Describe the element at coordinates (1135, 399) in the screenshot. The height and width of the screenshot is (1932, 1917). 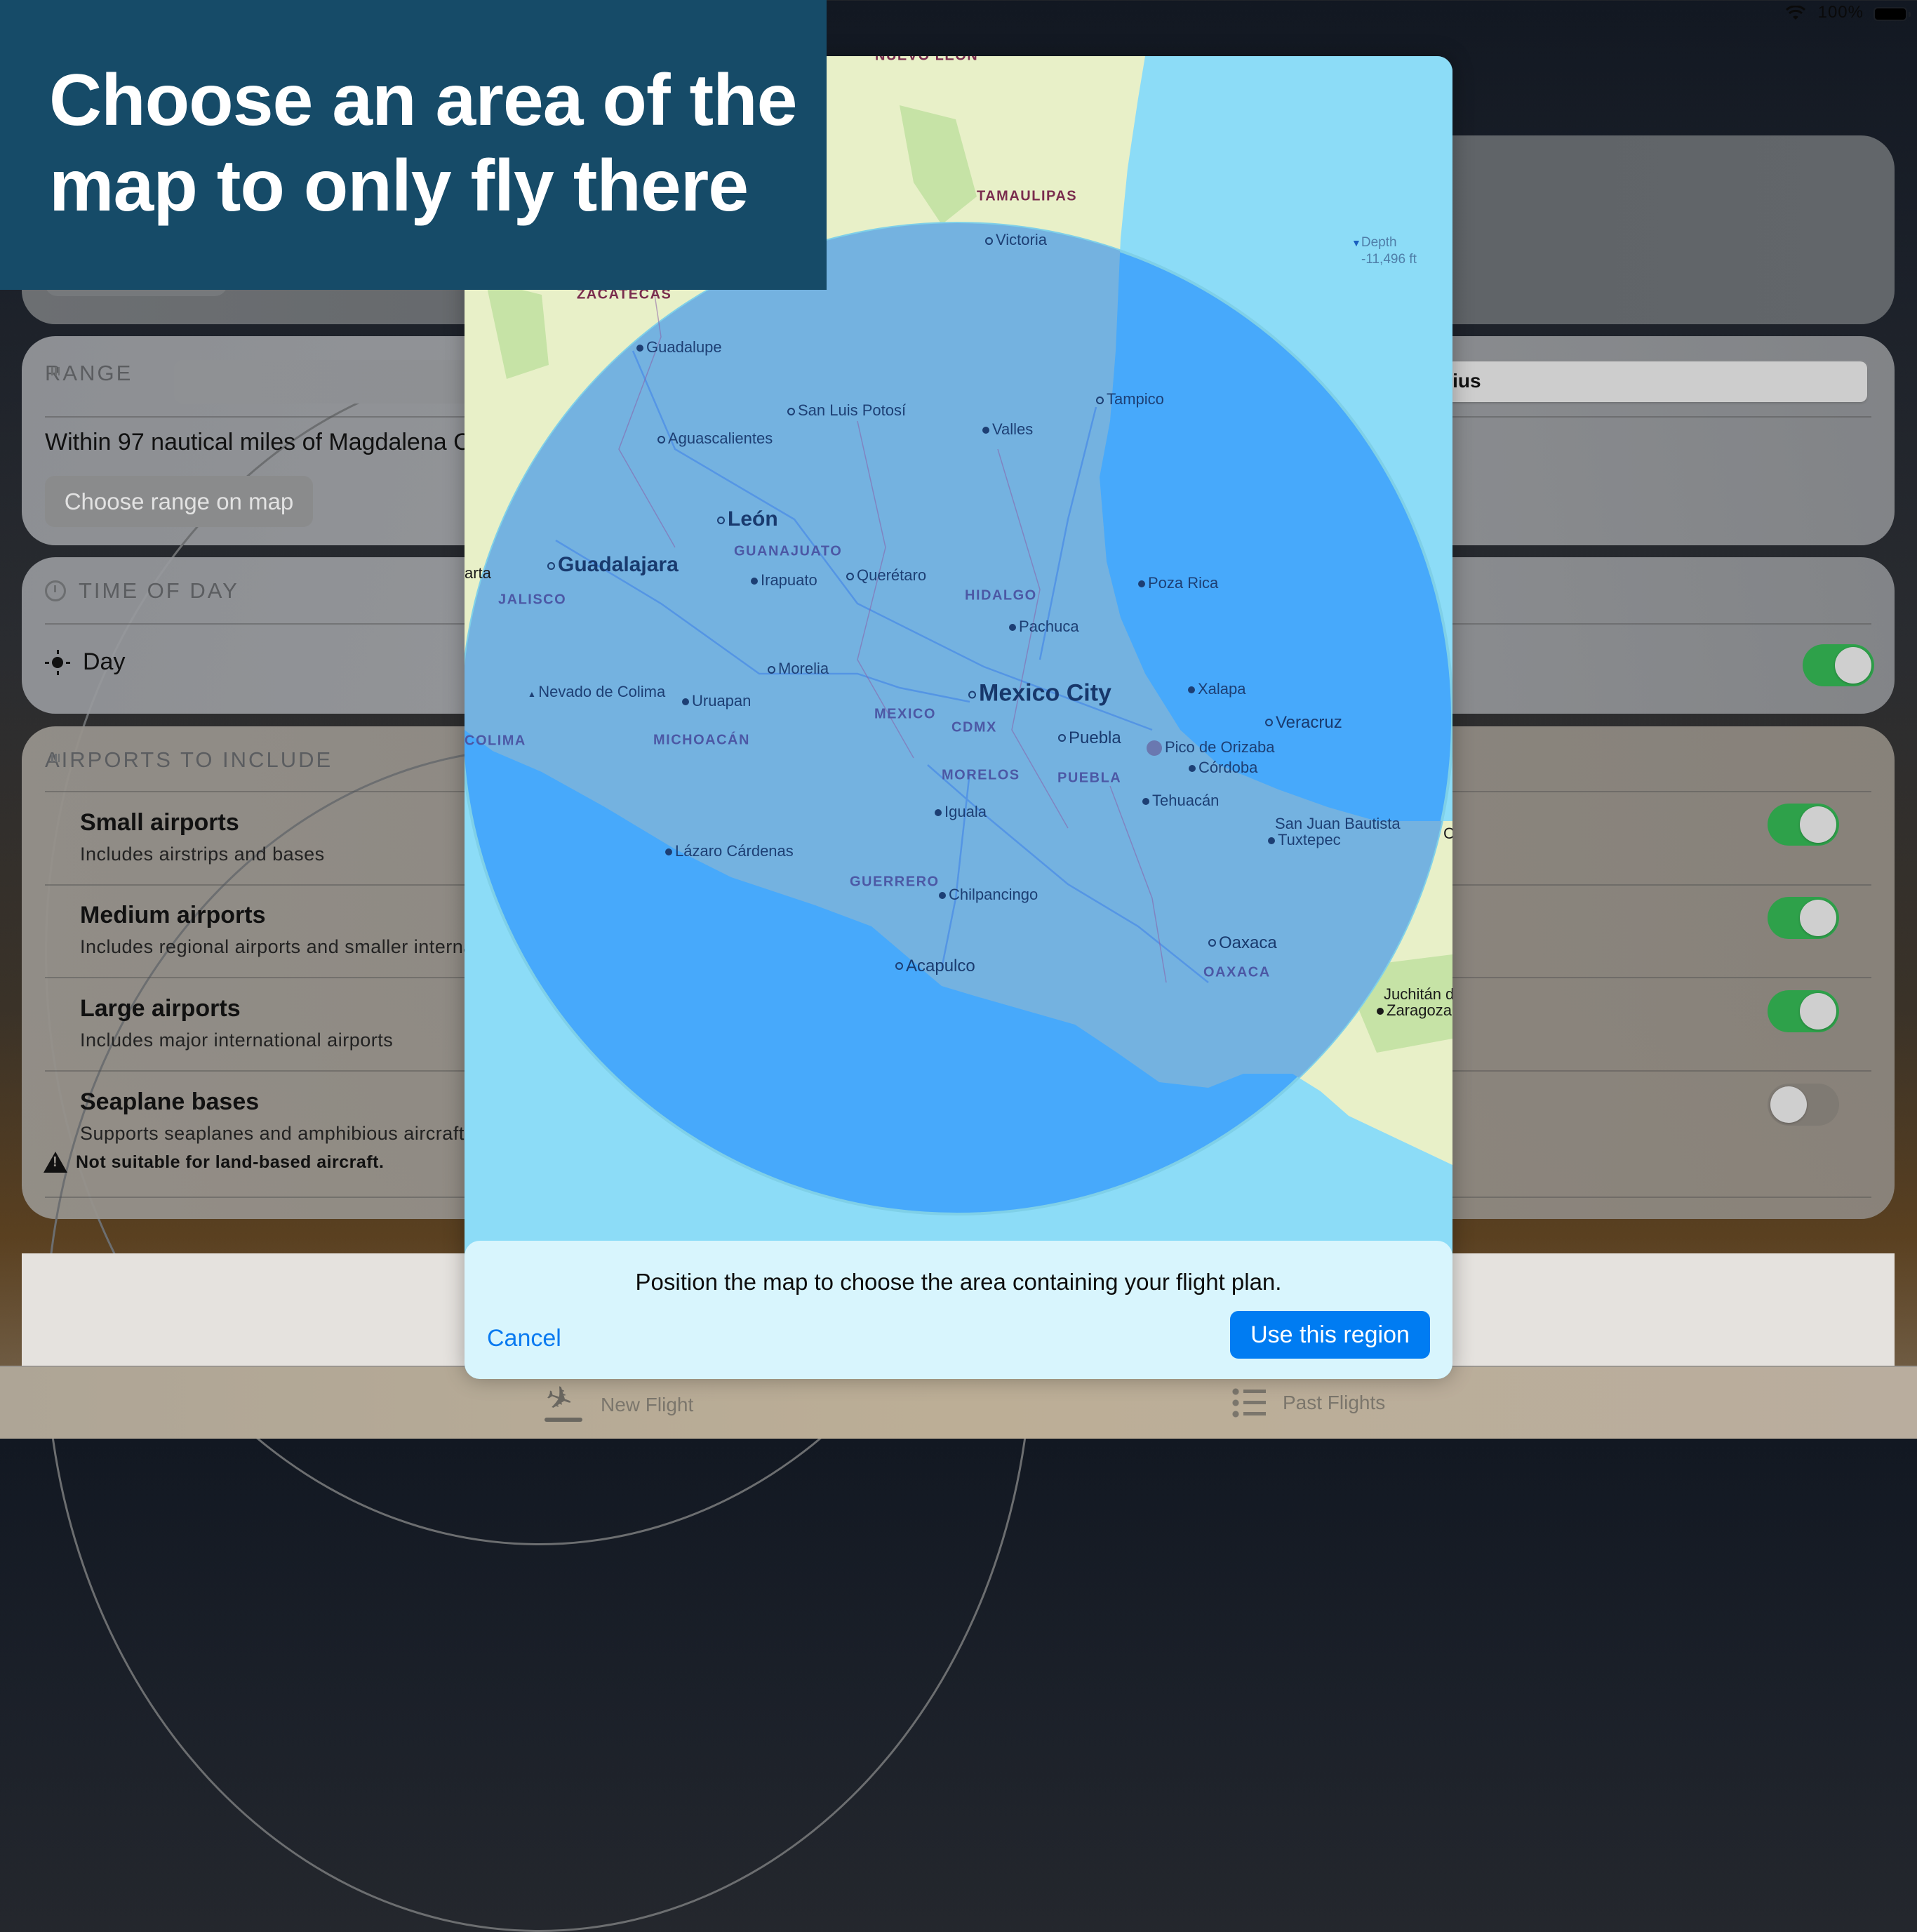
I see `label-text: Tampico` at that location.